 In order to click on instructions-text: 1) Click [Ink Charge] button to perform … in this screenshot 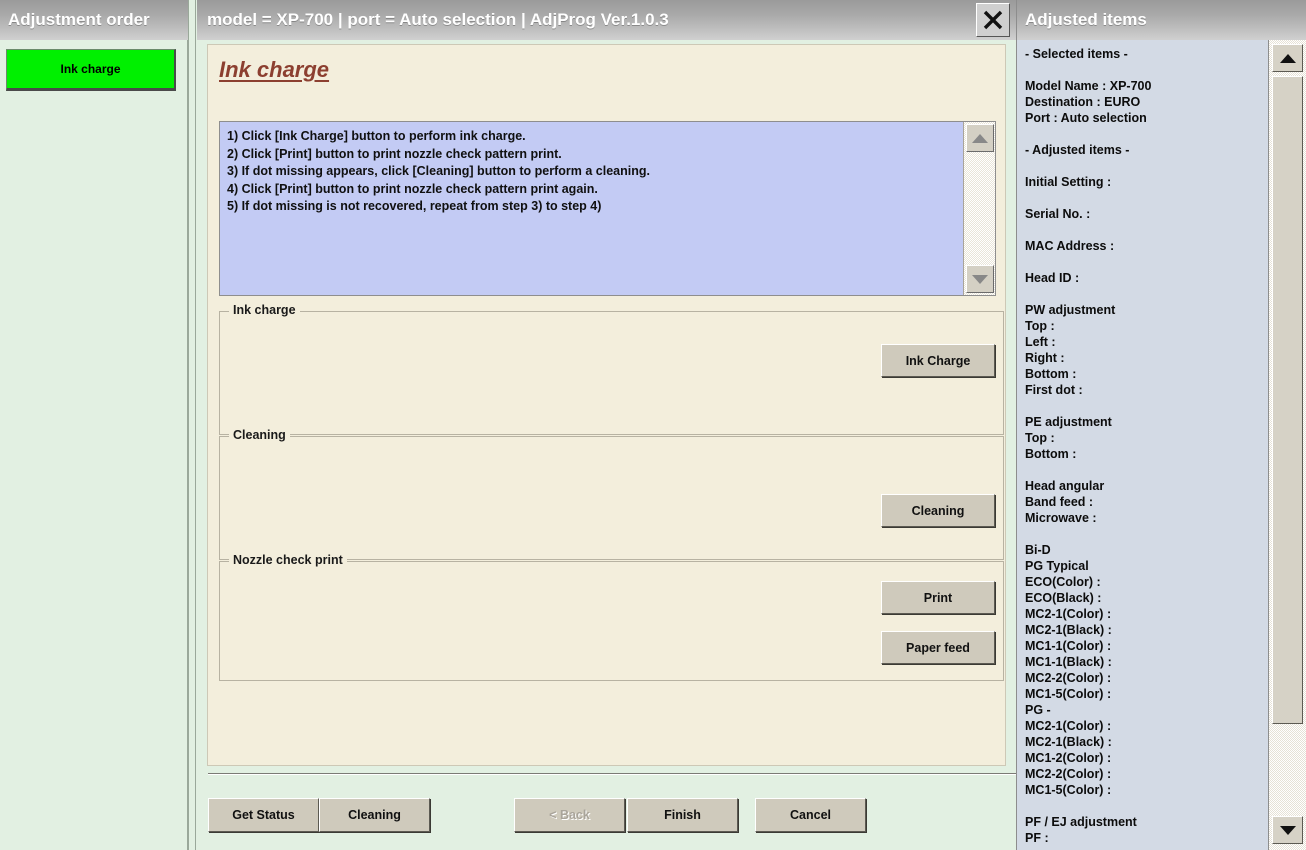, I will do `click(438, 171)`.